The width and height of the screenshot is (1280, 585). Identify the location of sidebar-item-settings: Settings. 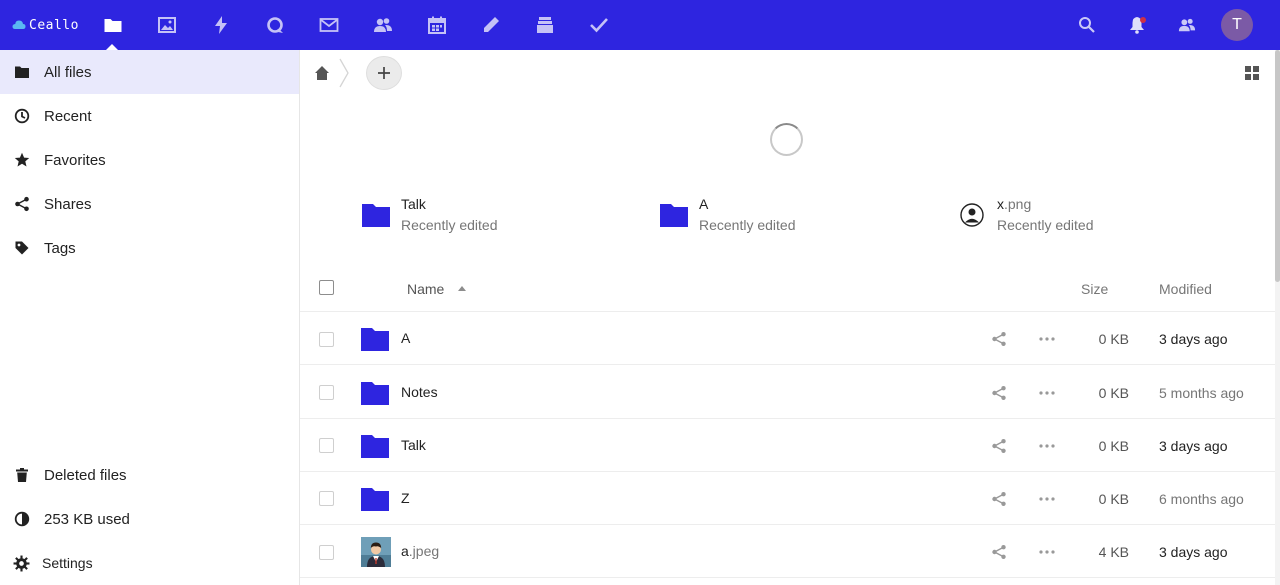
(149, 563).